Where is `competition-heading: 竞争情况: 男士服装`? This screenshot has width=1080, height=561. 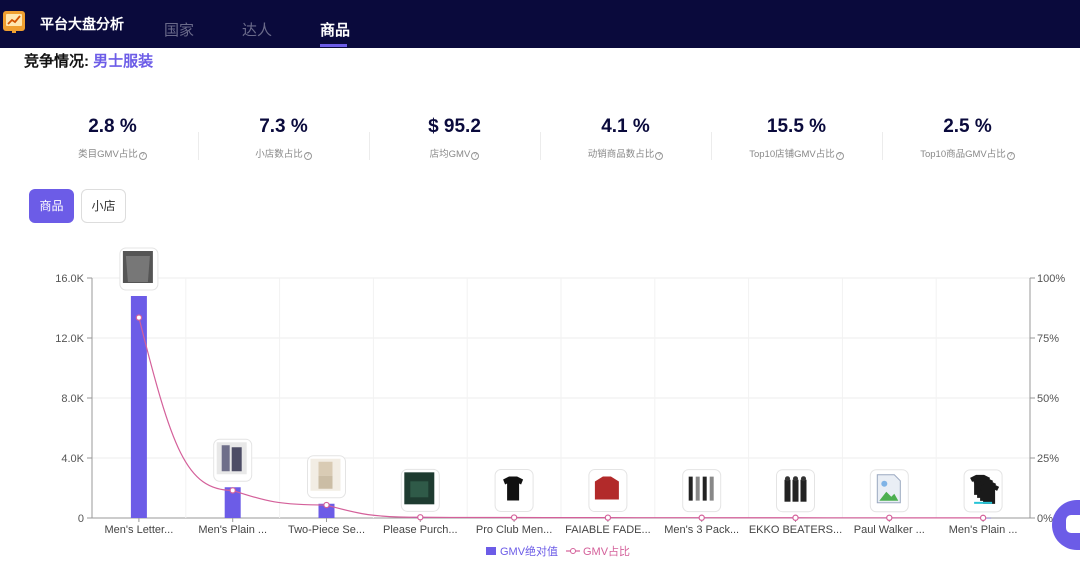 competition-heading: 竞争情况: 男士服装 is located at coordinates (88, 60).